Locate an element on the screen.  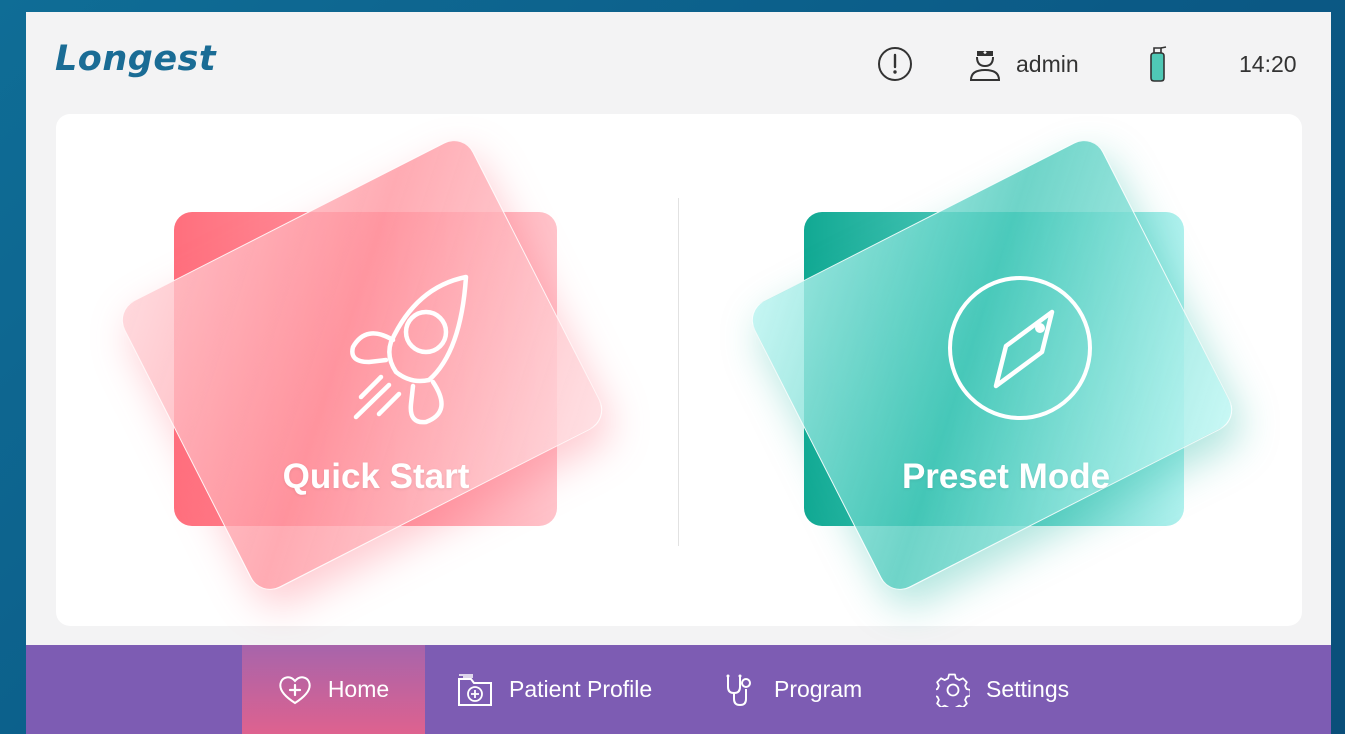
gear-icon is located at coordinates (953, 690).